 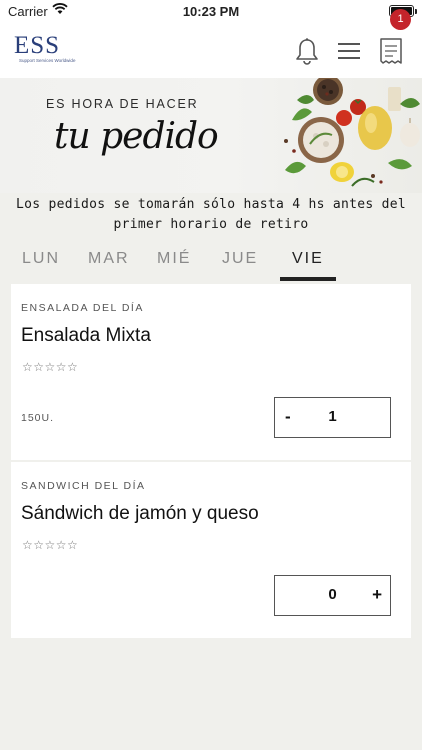 I want to click on item-category: SANDWICH DEL DÍA, so click(x=83, y=486).